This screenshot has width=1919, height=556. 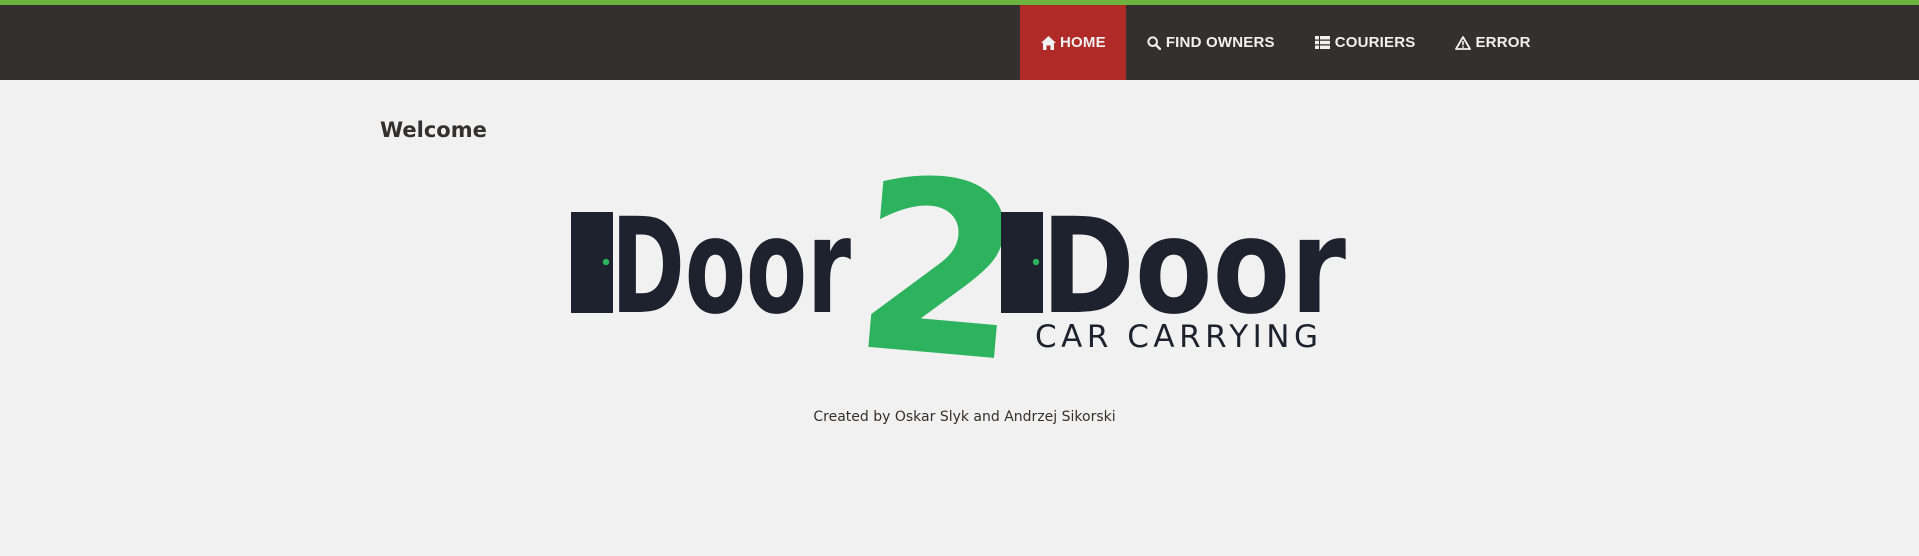 What do you see at coordinates (1083, 42) in the screenshot?
I see `nav-home-label: HOME` at bounding box center [1083, 42].